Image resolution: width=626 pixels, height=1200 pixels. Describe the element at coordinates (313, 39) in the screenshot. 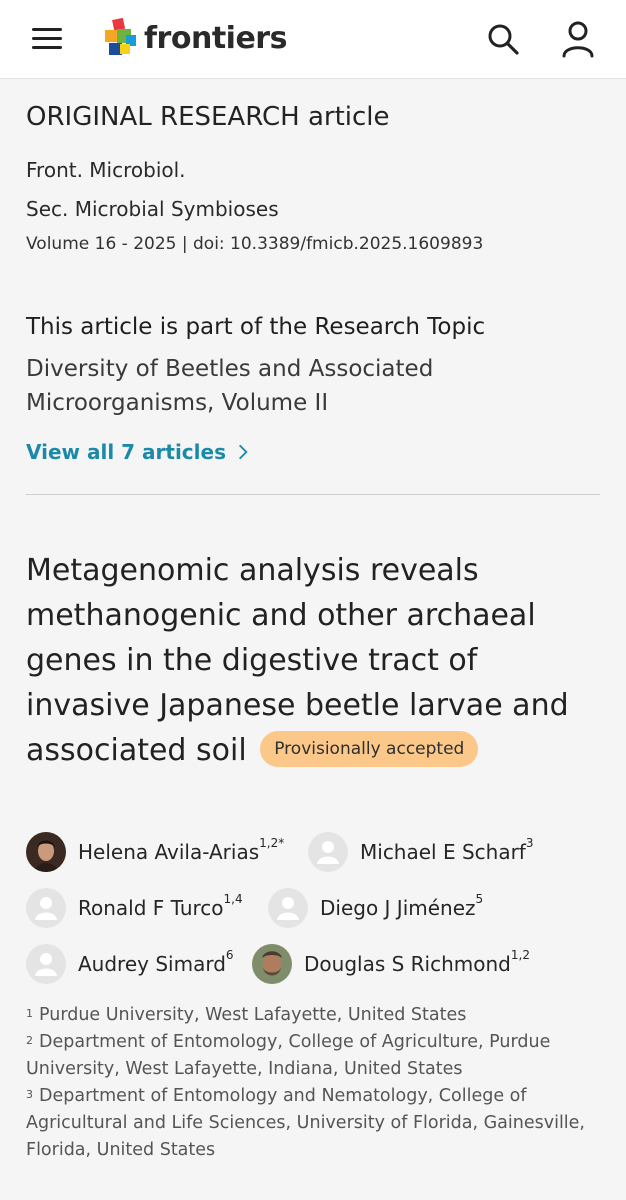

I see `top-nav-bar: frontiers` at that location.